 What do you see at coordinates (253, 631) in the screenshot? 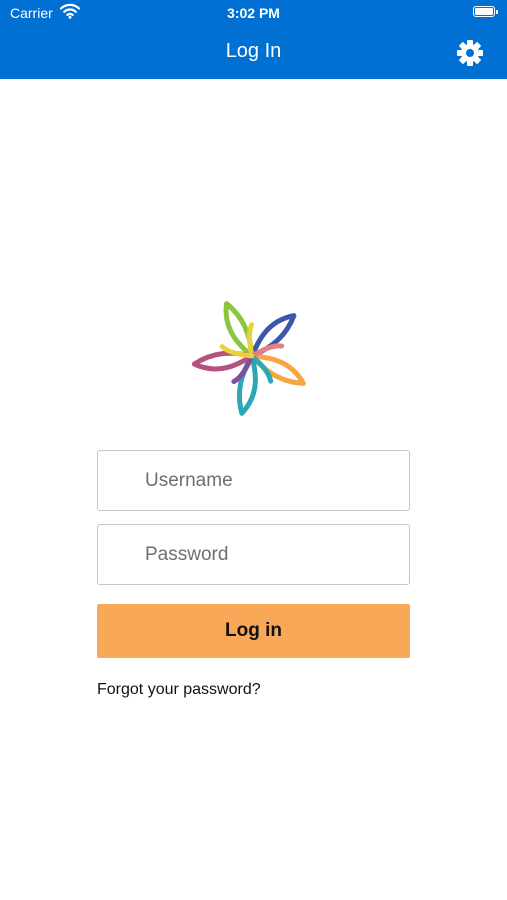
I see `login-button: Log in` at bounding box center [253, 631].